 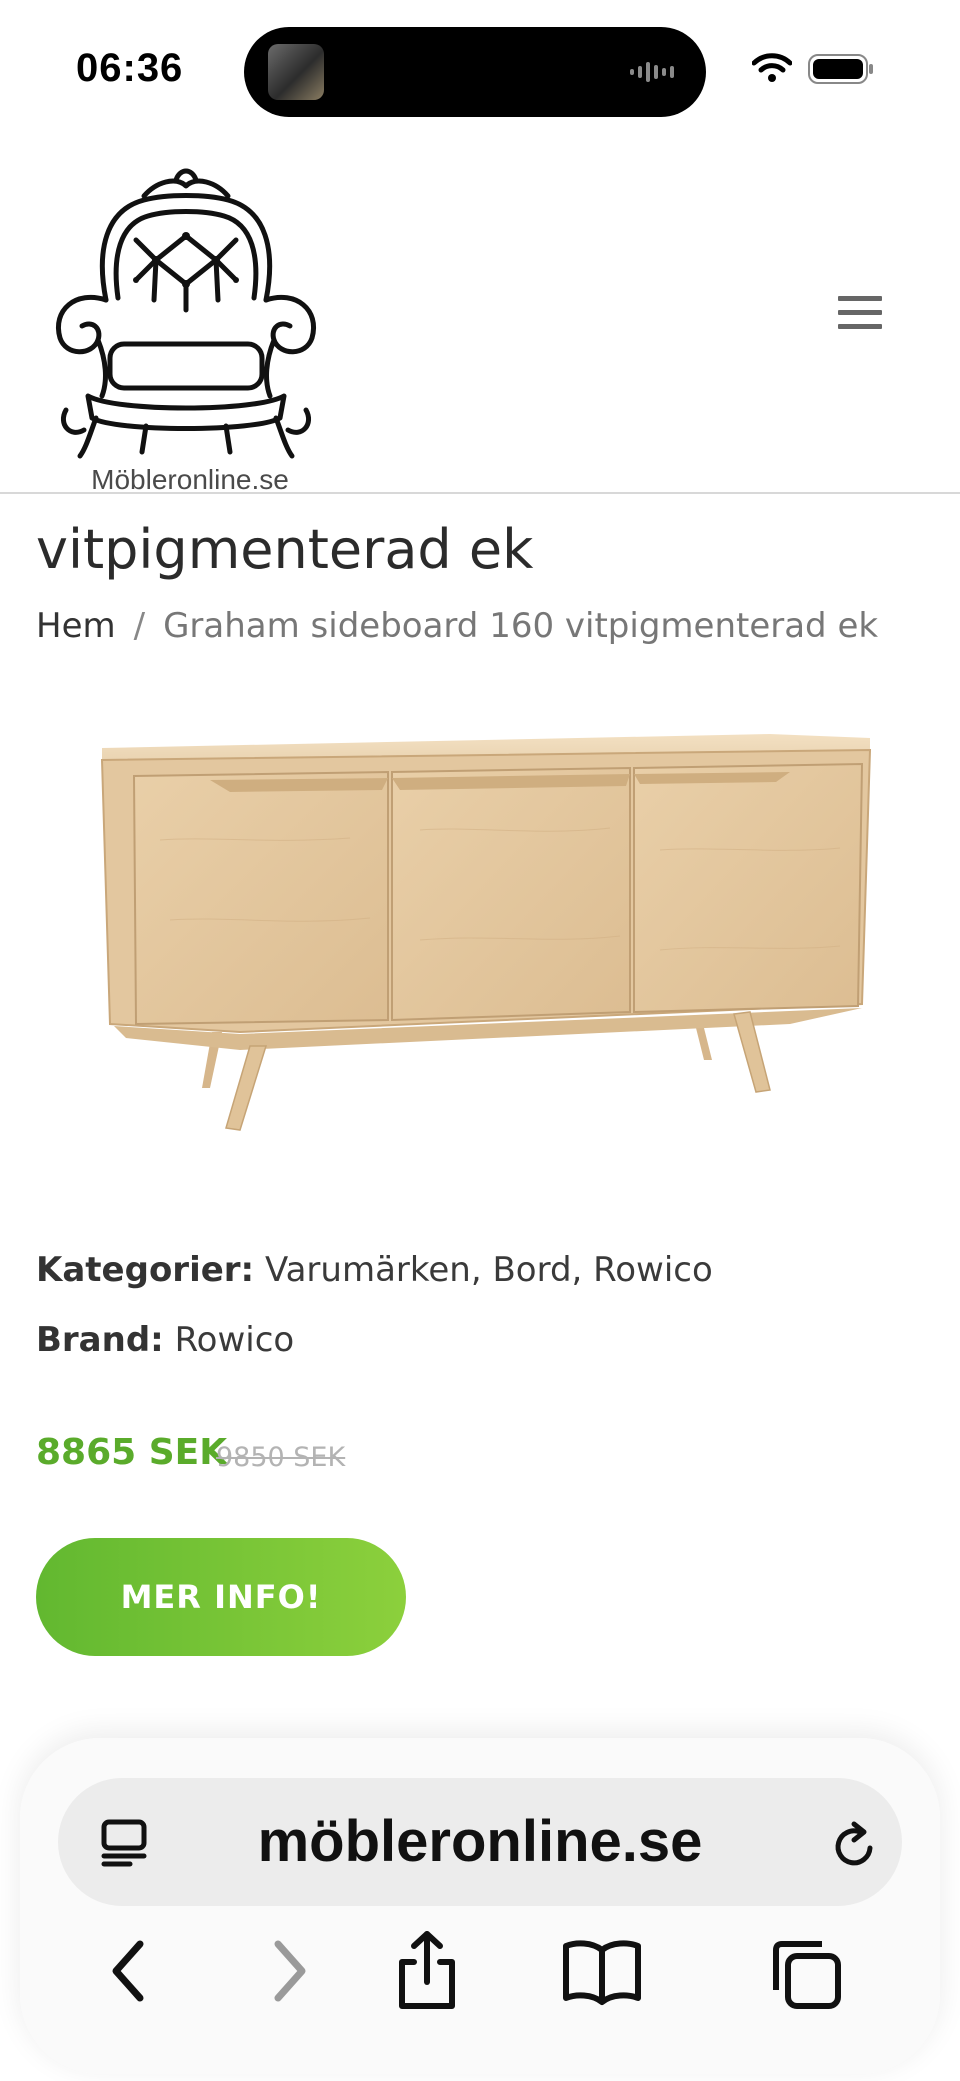 I want to click on product-brand: Brand: Rowico, so click(x=165, y=1340).